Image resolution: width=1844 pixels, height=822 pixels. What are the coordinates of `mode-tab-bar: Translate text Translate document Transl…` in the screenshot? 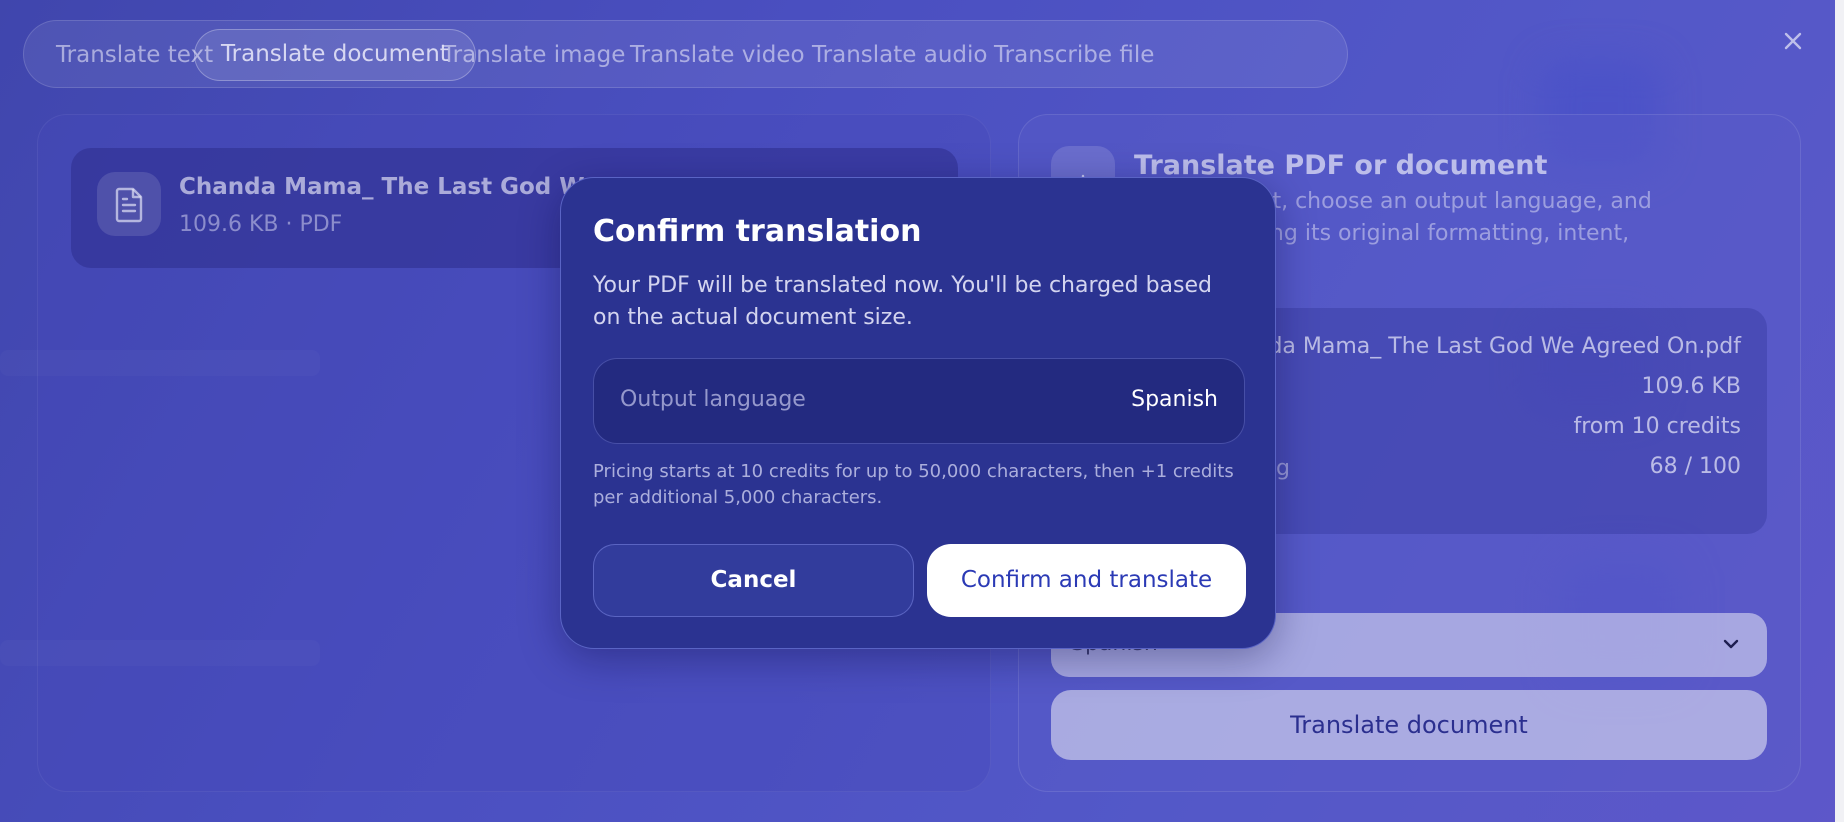 It's located at (685, 54).